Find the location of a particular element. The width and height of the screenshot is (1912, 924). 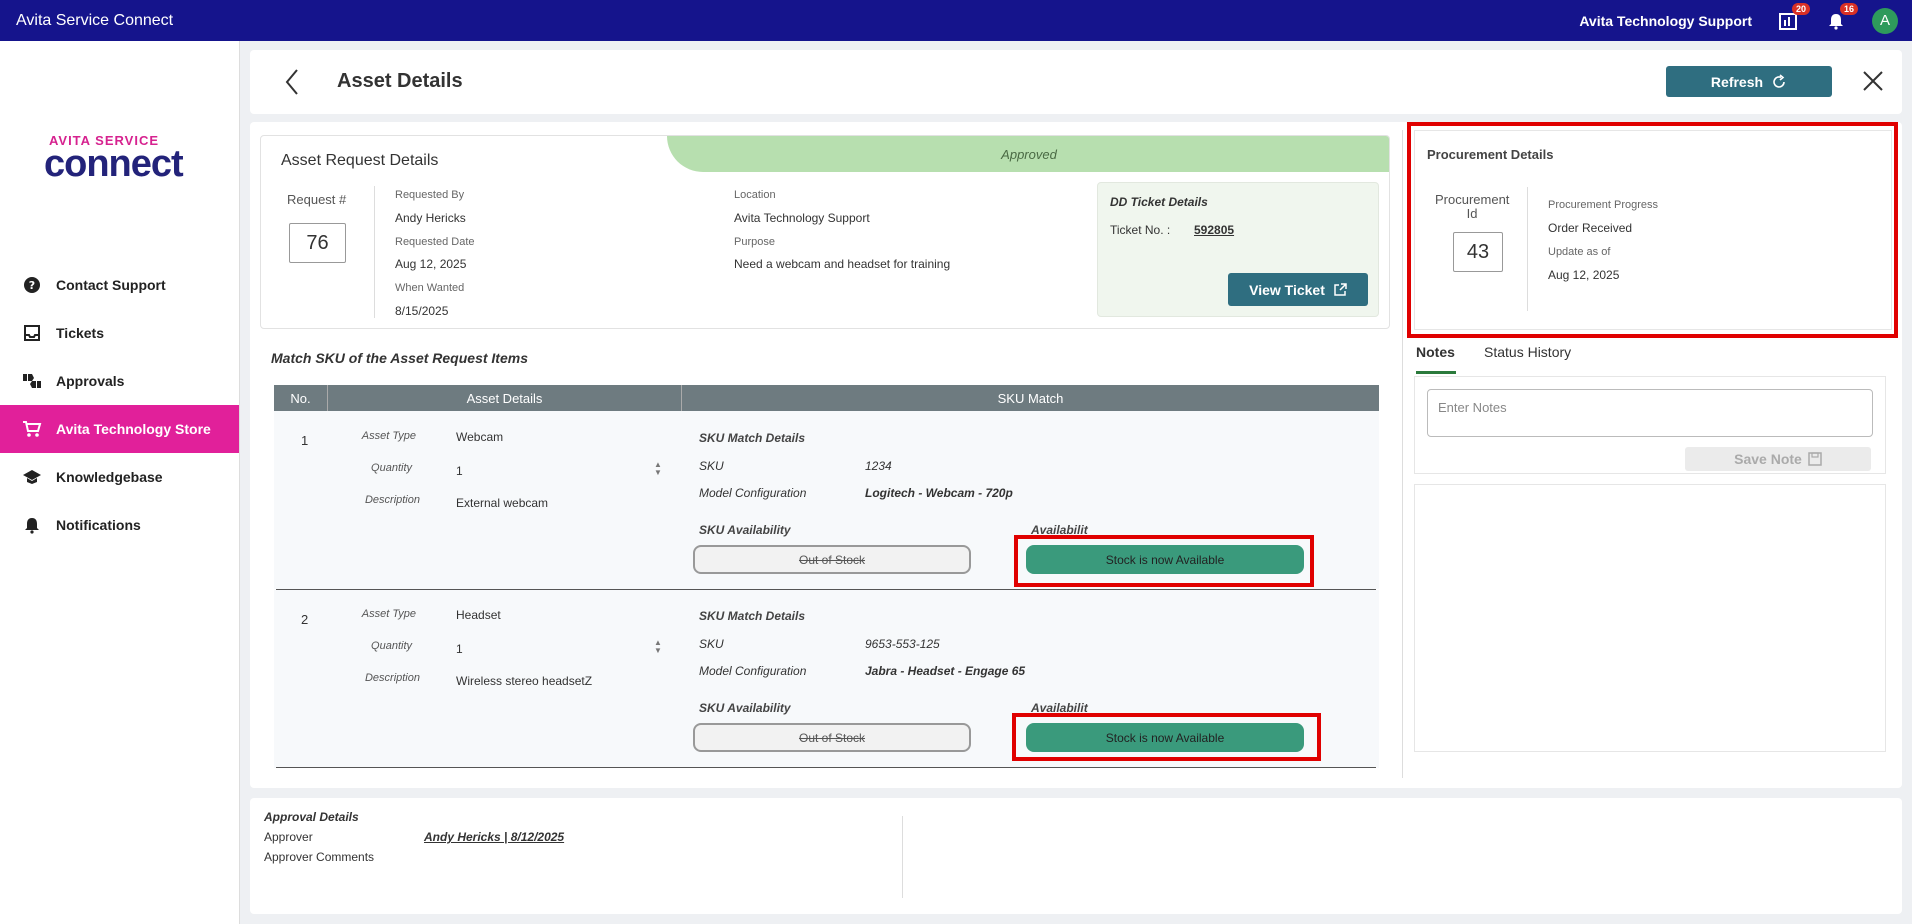

logo: AVITA SERVICE connect is located at coordinates (119, 158).